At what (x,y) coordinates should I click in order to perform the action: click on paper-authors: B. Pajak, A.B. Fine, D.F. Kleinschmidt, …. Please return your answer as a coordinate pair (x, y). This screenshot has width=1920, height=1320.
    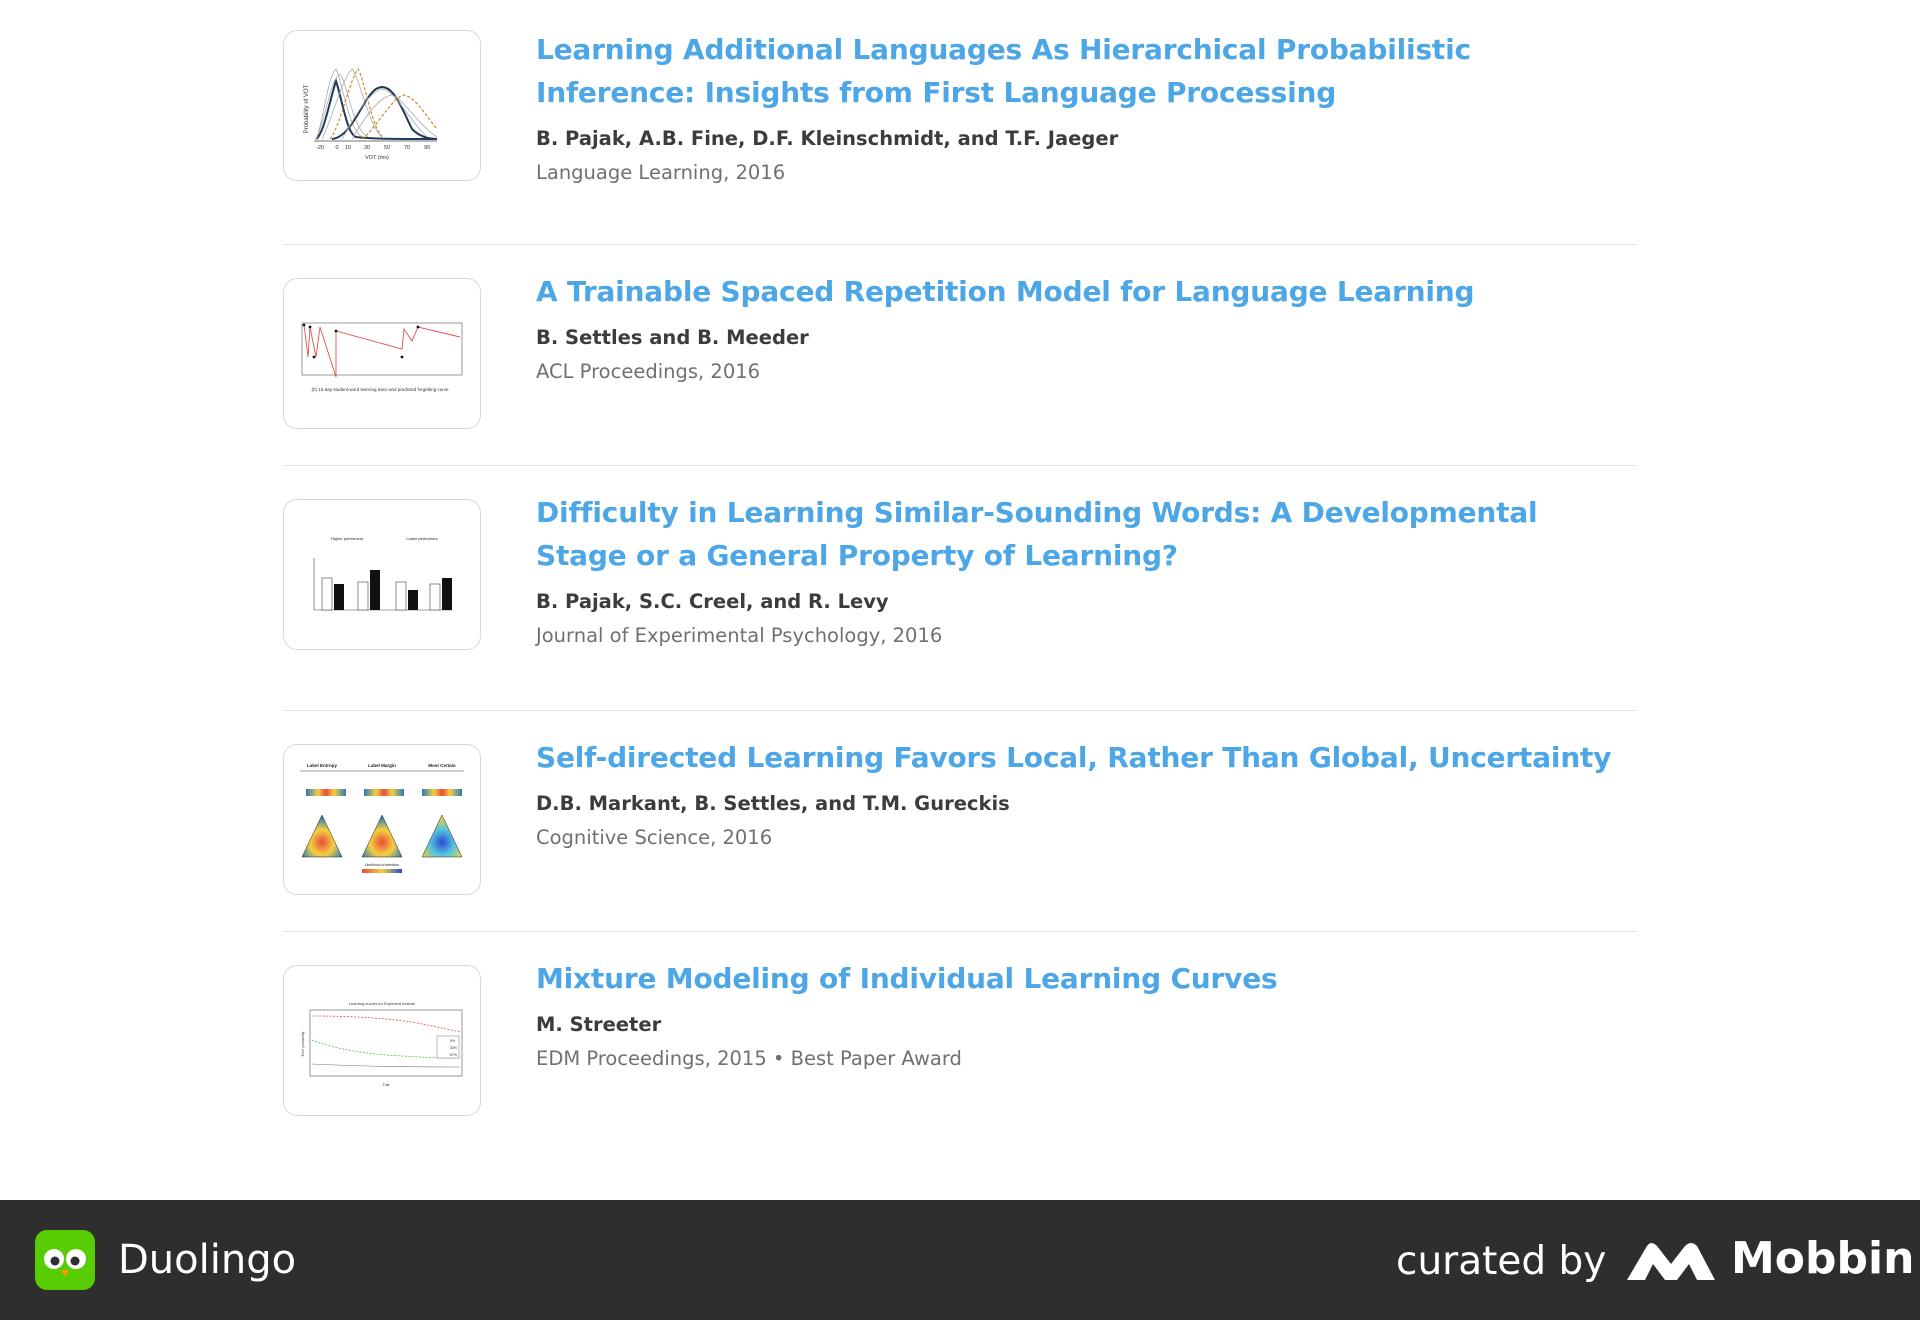
    Looking at the image, I should click on (827, 138).